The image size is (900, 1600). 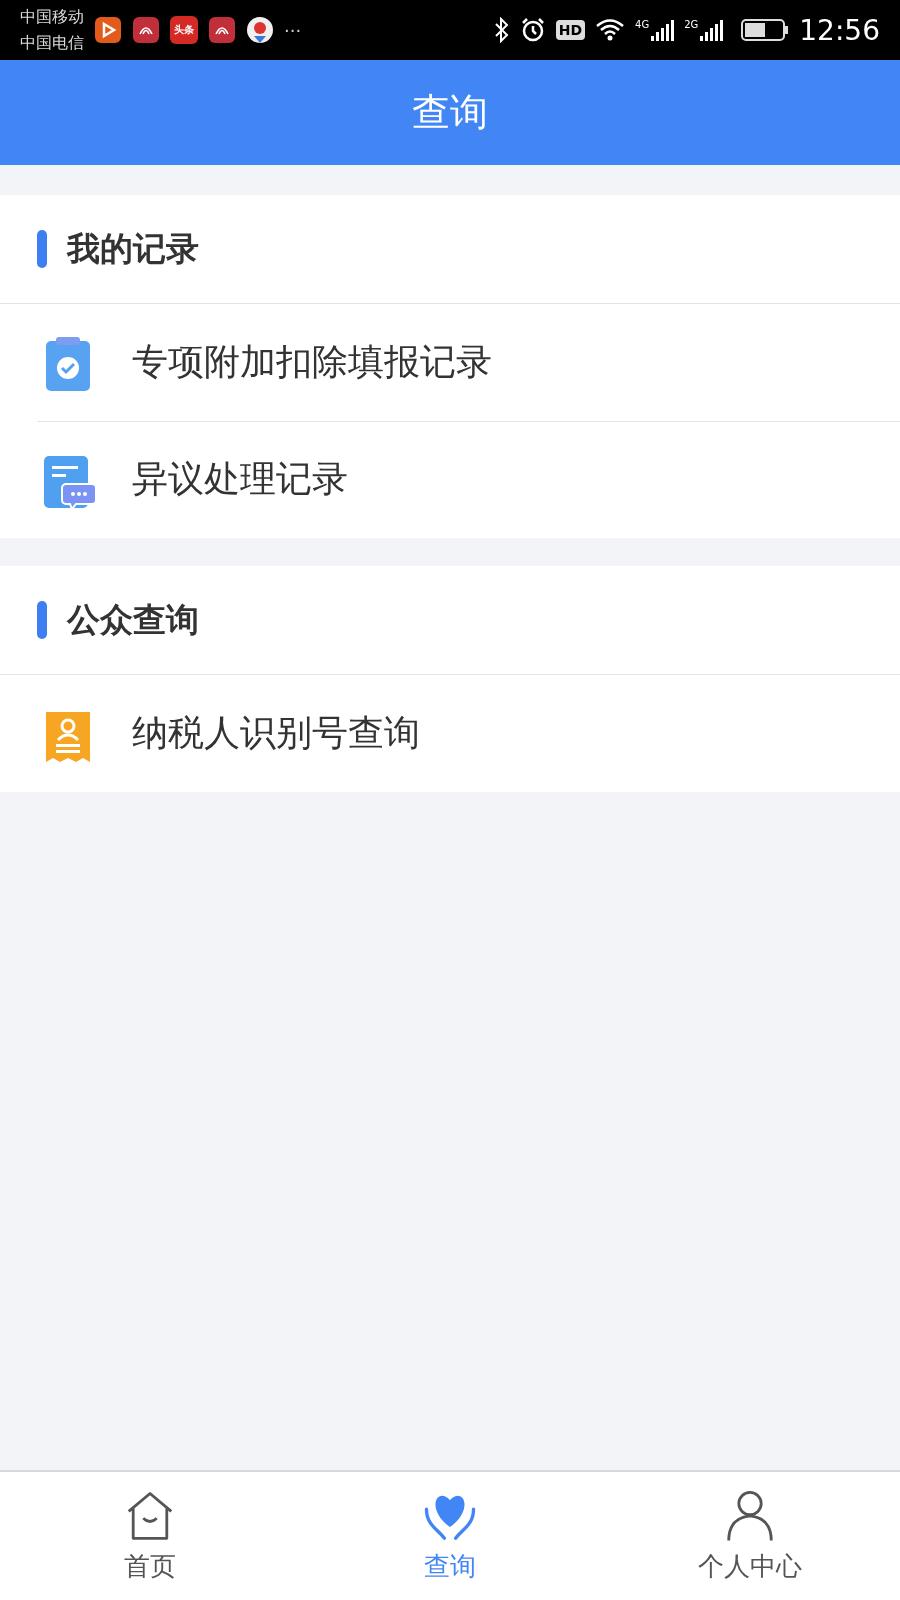 What do you see at coordinates (450, 112) in the screenshot?
I see `page-title: 查询` at bounding box center [450, 112].